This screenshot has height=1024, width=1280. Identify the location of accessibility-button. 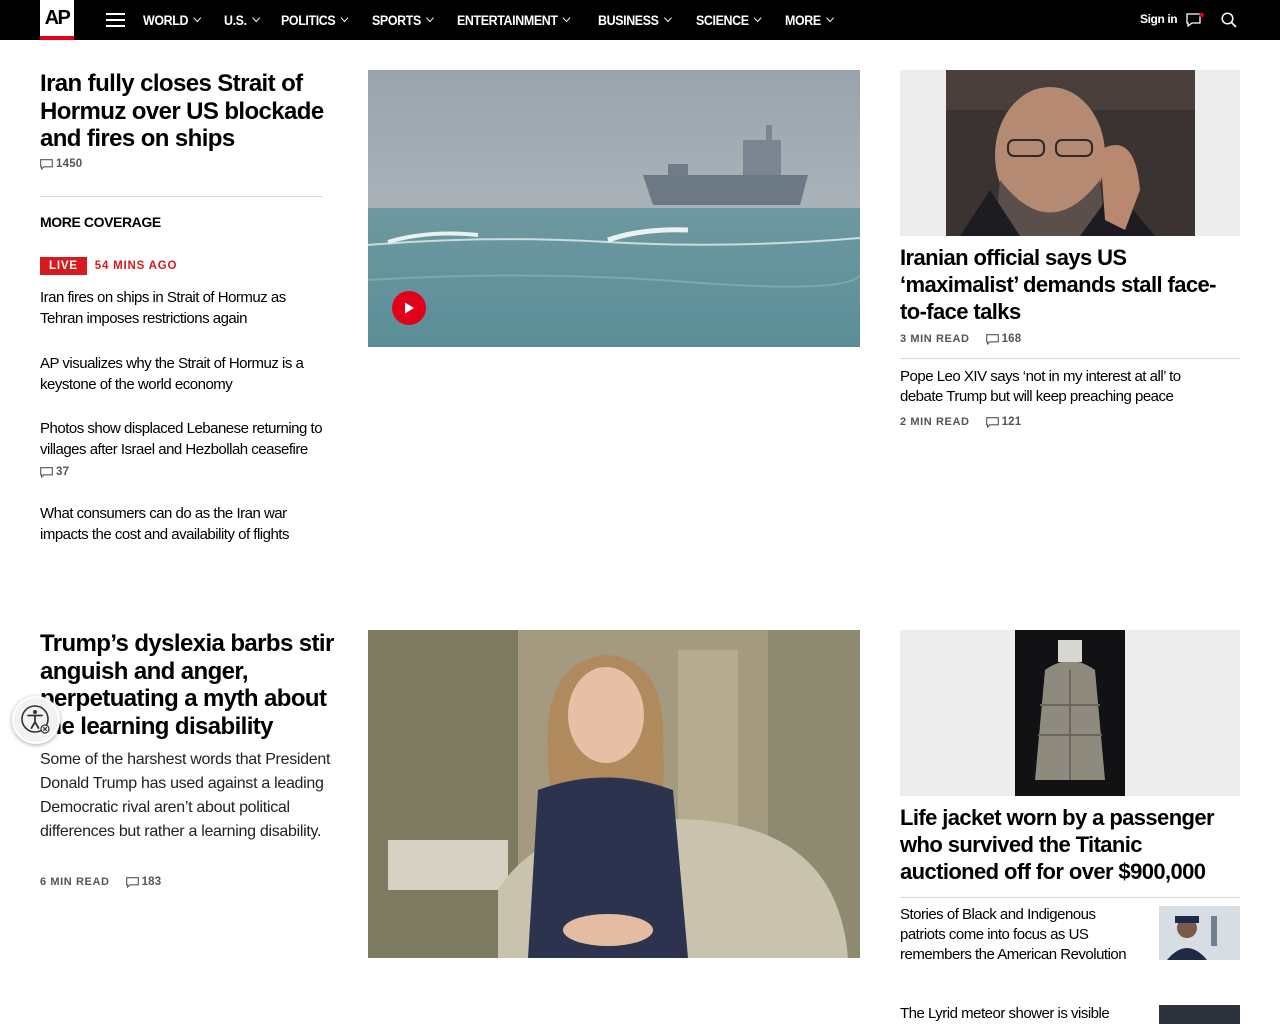
(36, 720).